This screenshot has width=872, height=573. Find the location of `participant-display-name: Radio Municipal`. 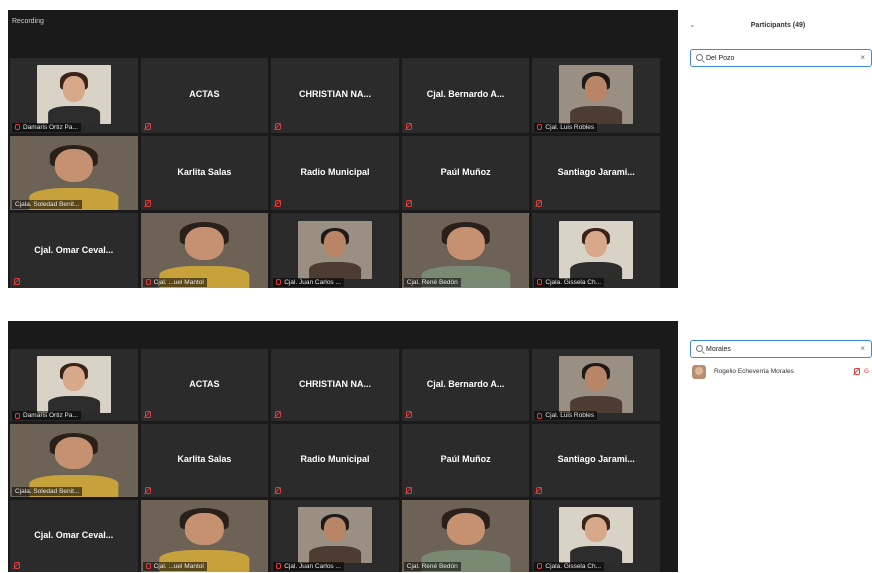

participant-display-name: Radio Municipal is located at coordinates (335, 459).